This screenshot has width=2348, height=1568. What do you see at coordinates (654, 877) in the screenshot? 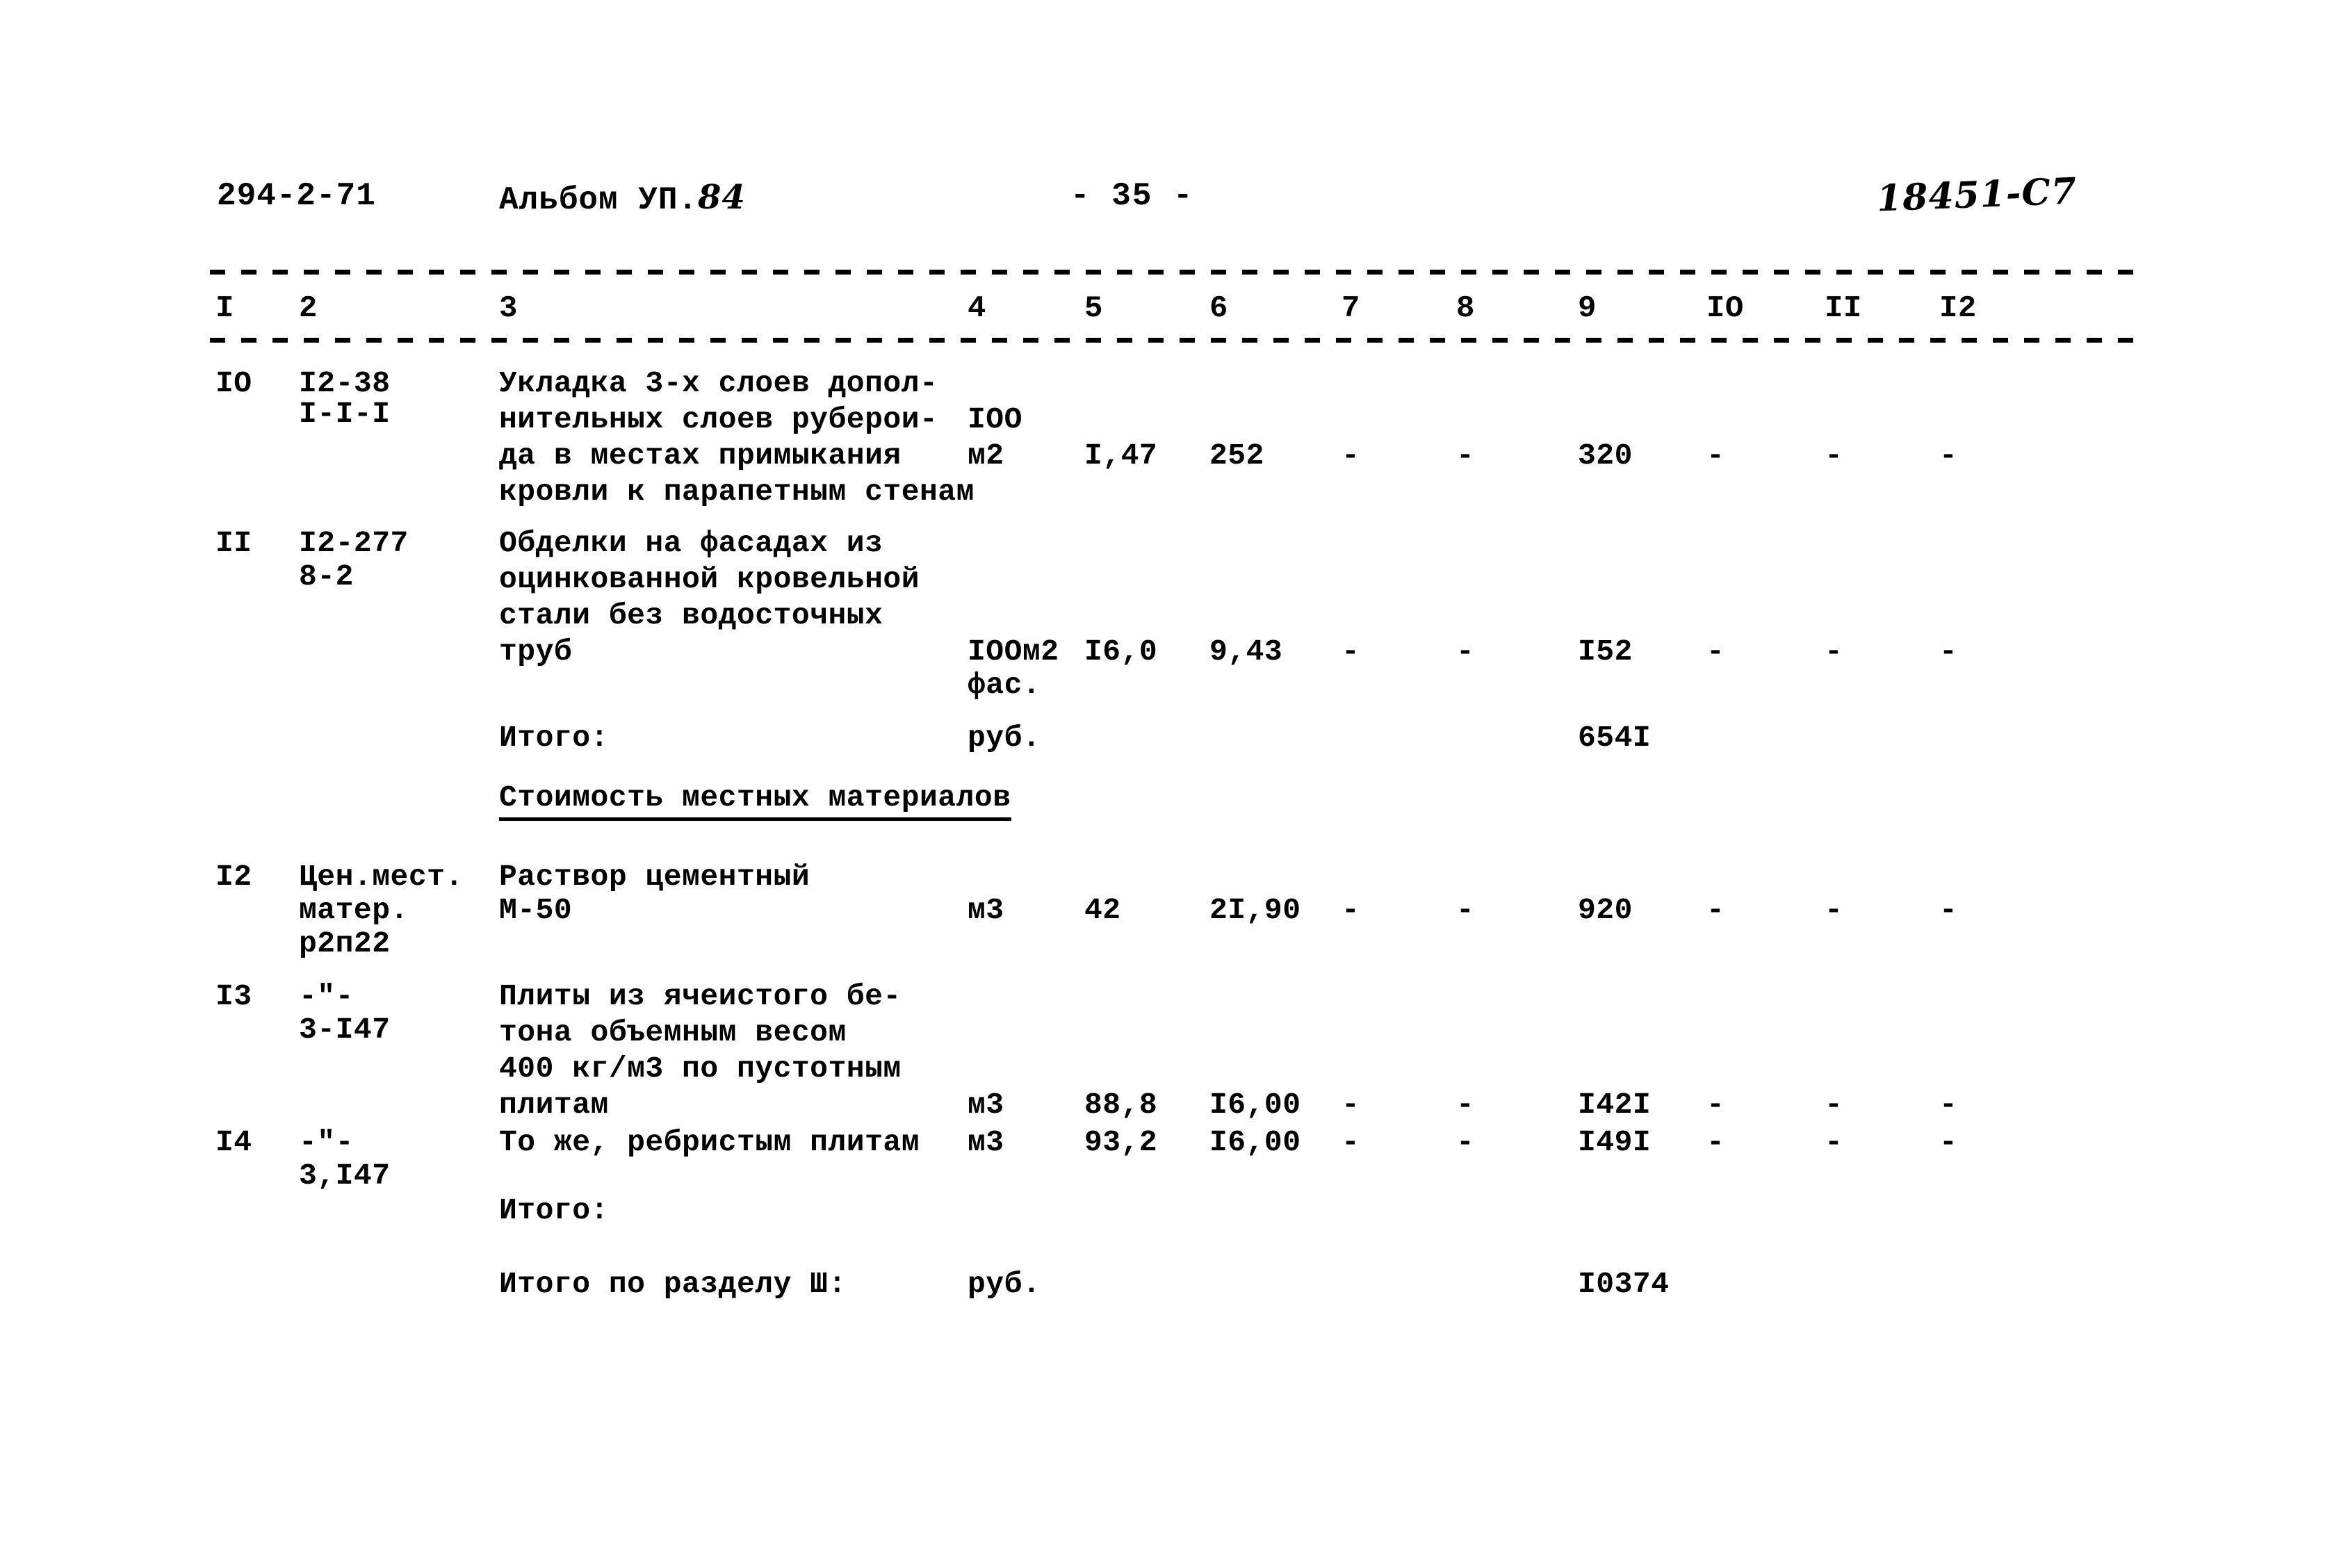
I see `row-description-line: Раствор цементный` at bounding box center [654, 877].